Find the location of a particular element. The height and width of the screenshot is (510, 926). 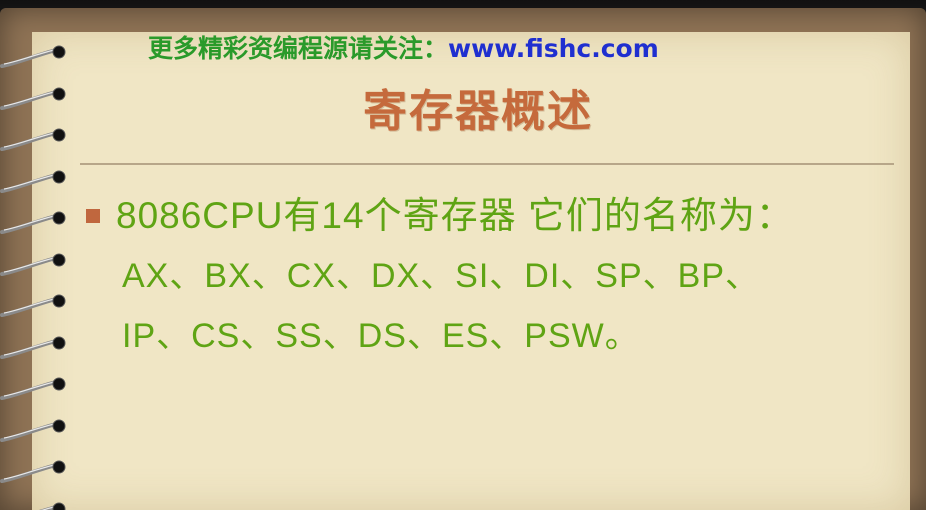

promo-text: 更多精彩资编程源请关注： is located at coordinates (298, 48).